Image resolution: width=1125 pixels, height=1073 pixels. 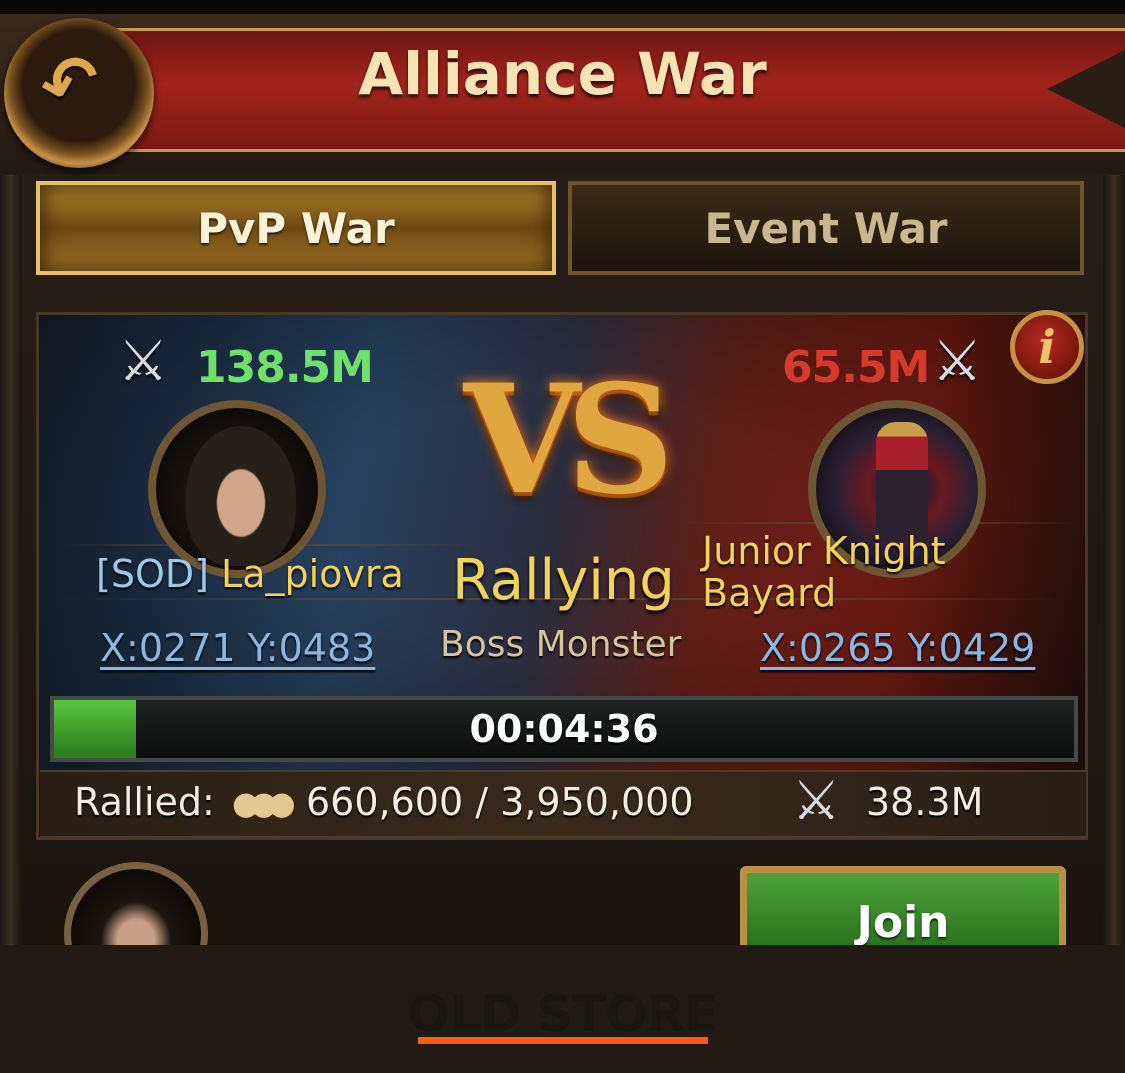 I want to click on rallied-power: 38.3M, so click(x=925, y=802).